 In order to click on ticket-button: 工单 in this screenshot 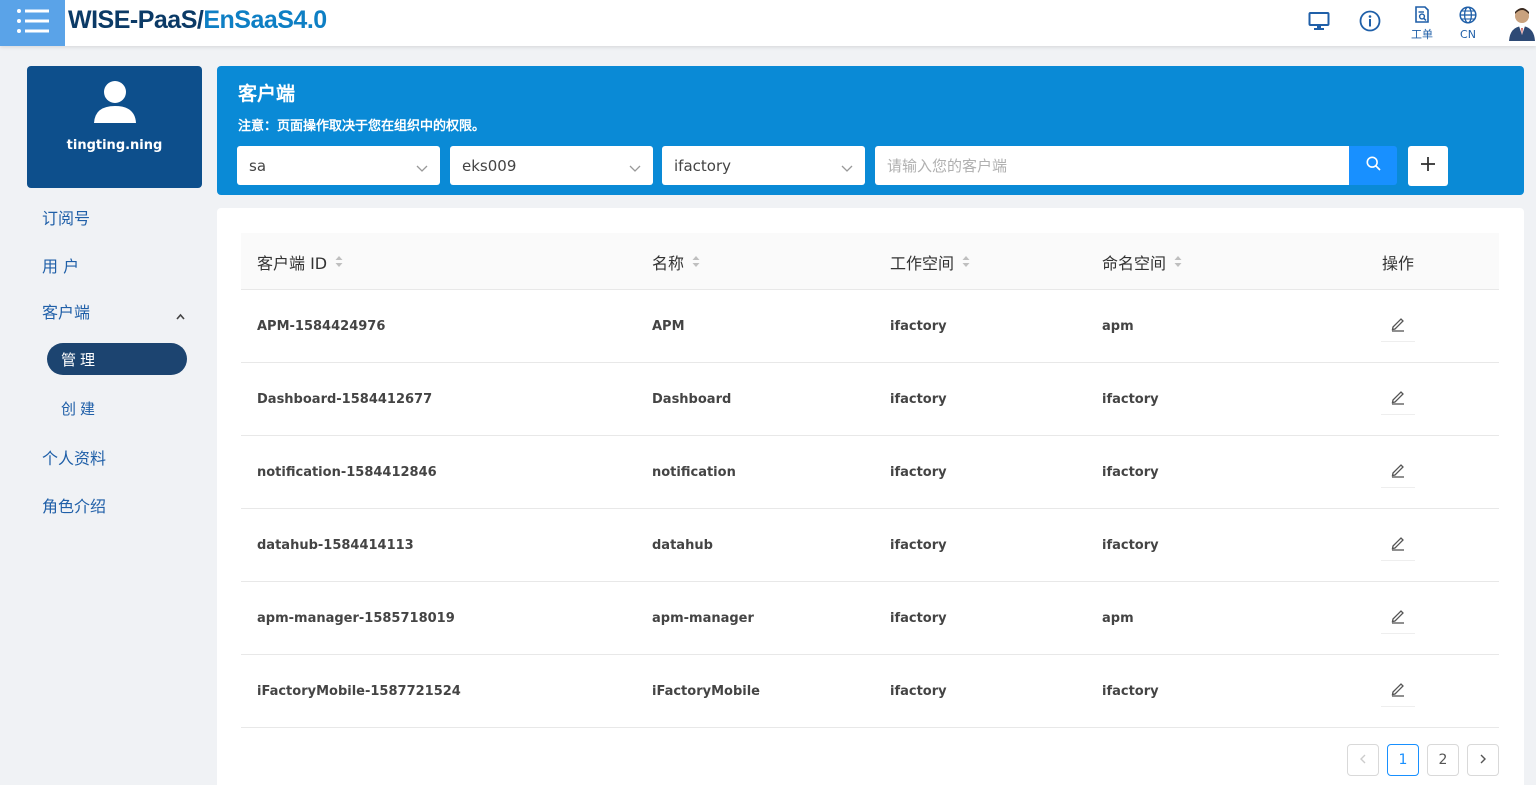, I will do `click(1422, 23)`.